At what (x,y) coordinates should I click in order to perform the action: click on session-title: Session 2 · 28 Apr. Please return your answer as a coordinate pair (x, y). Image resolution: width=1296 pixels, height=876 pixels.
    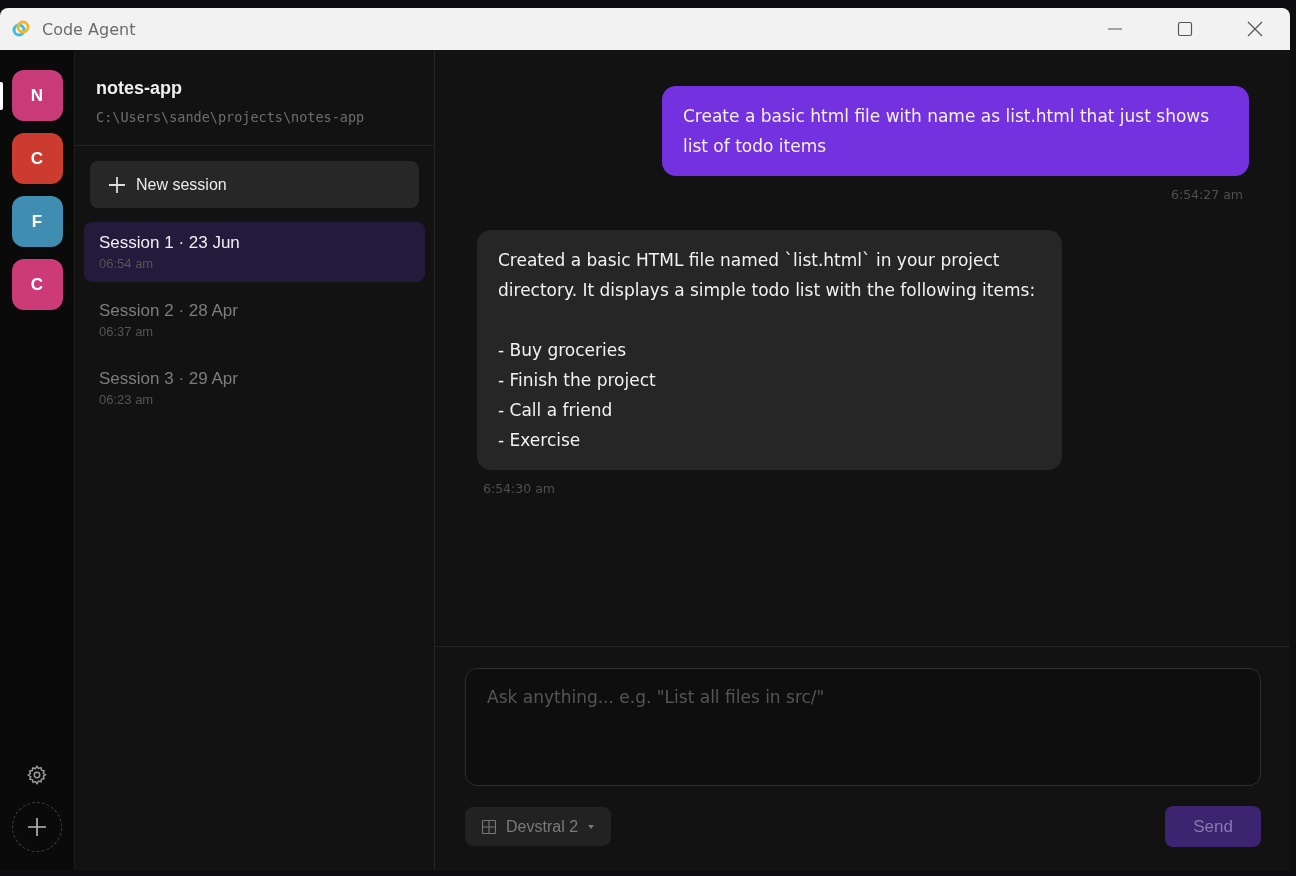
    Looking at the image, I should click on (169, 311).